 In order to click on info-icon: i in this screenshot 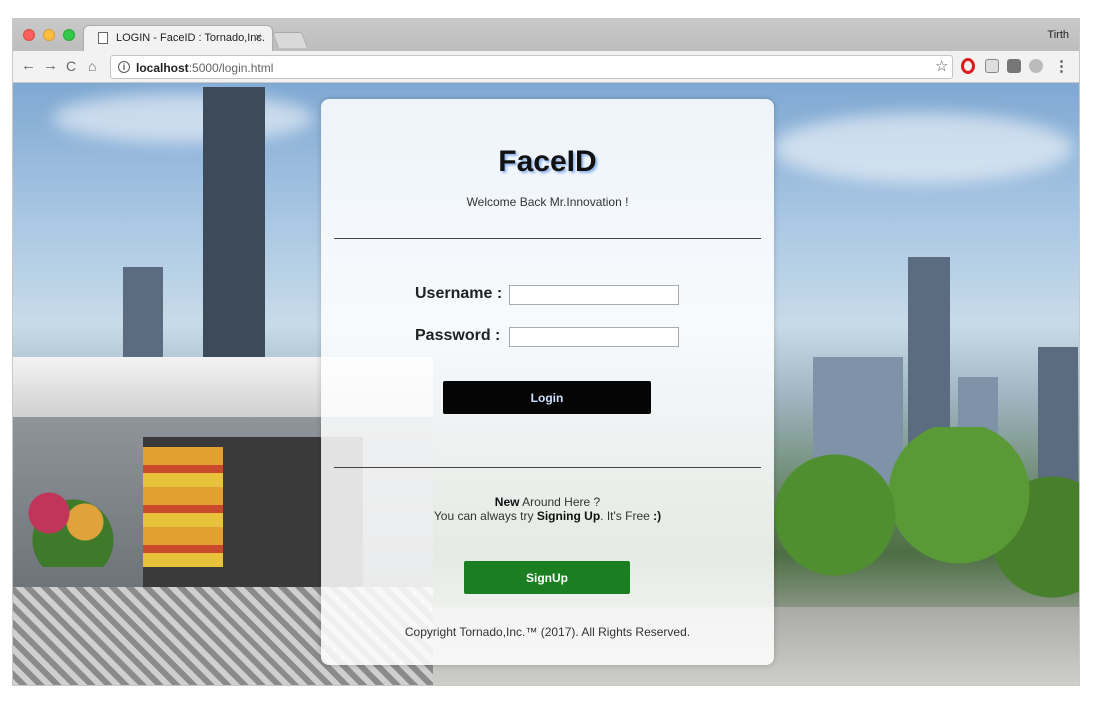, I will do `click(124, 67)`.